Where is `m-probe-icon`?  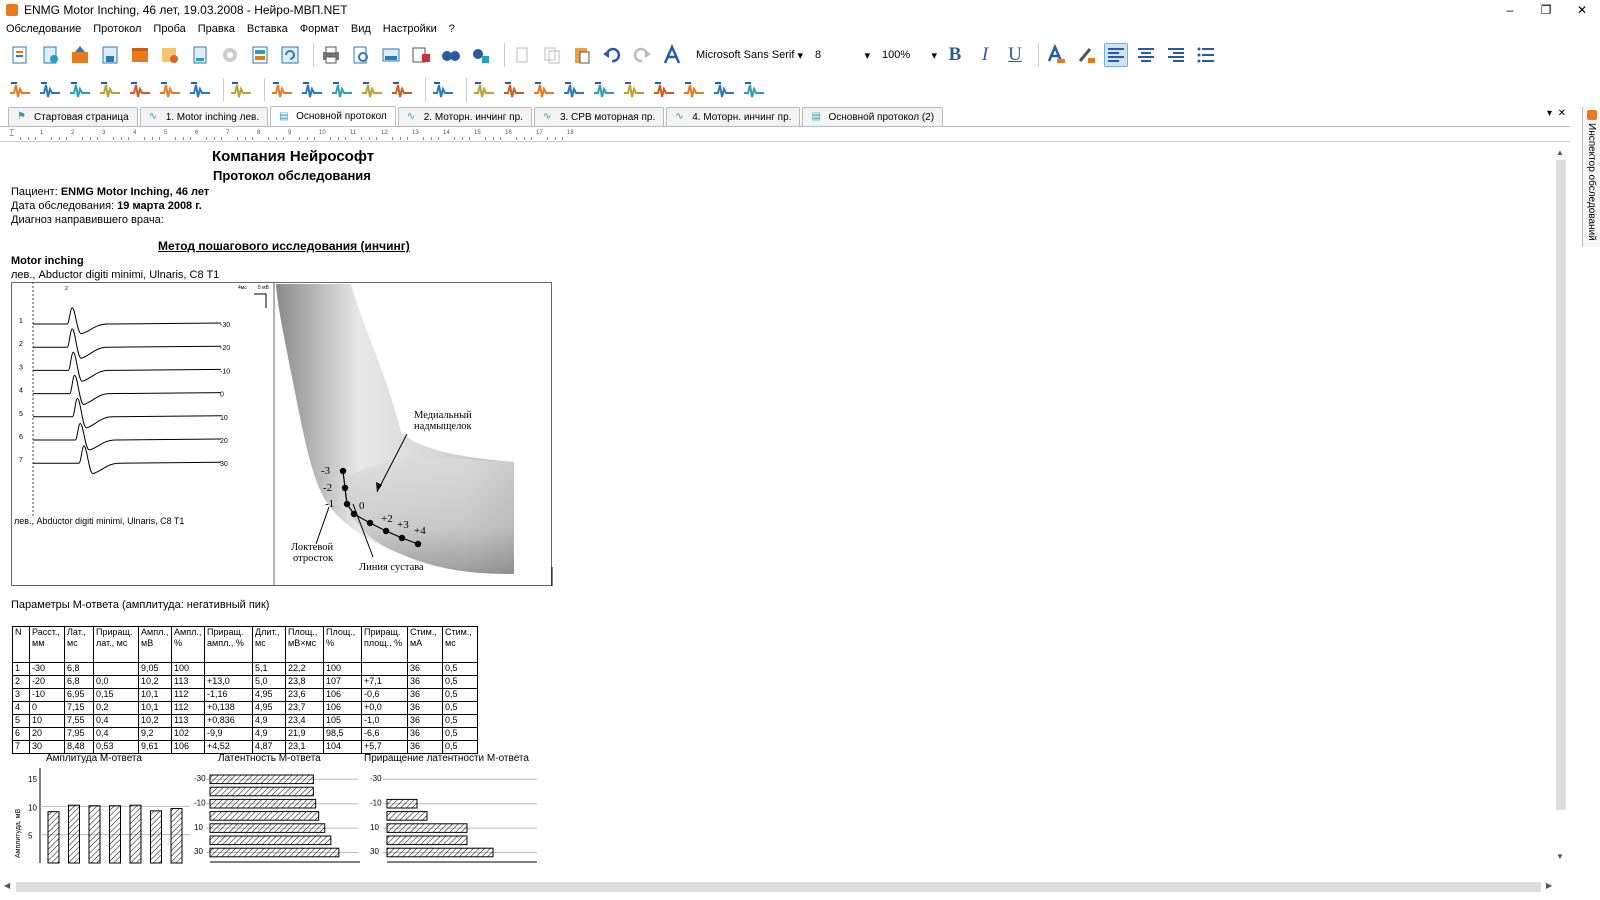
m-probe-icon is located at coordinates (110, 90).